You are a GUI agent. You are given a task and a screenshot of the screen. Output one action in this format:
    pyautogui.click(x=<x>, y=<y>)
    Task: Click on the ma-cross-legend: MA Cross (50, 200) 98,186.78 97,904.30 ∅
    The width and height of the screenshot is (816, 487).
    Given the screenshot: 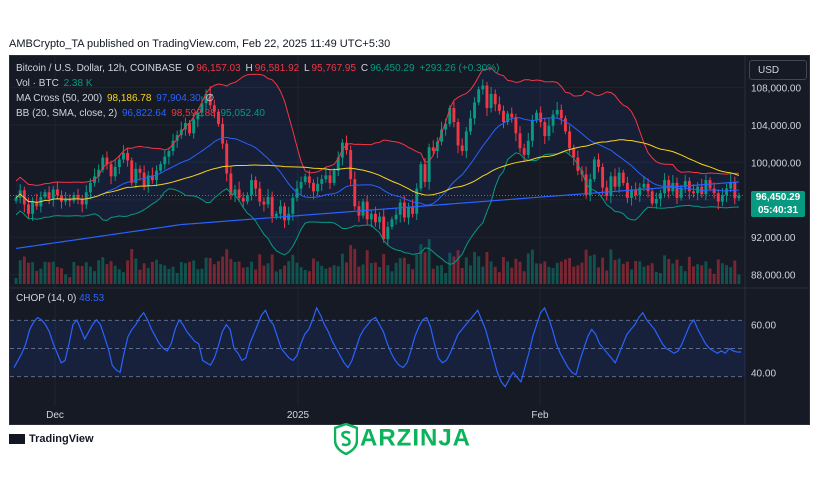 What is the action you would take?
    pyautogui.click(x=116, y=98)
    